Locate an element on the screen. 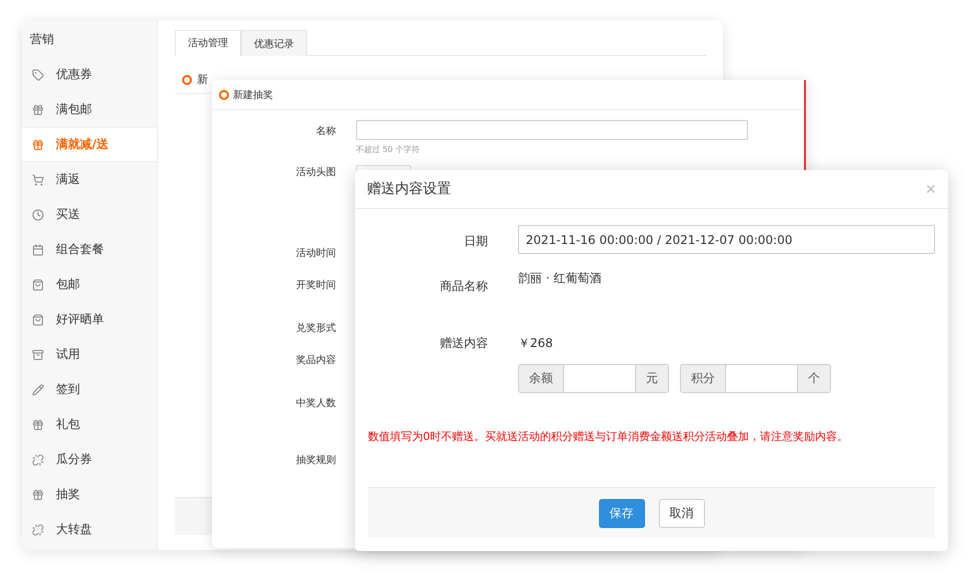 This screenshot has height=578, width=972. sidebar-item: 大转盘 is located at coordinates (89, 529).